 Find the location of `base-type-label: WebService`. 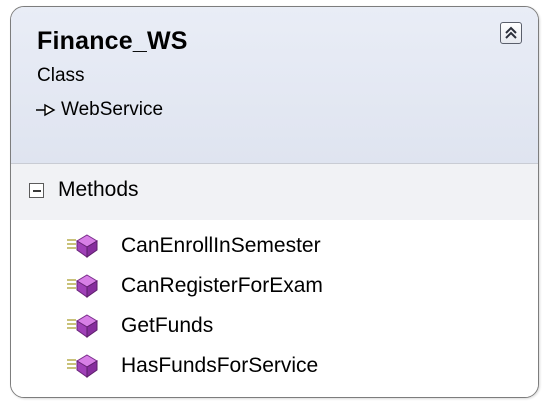

base-type-label: WebService is located at coordinates (112, 109).